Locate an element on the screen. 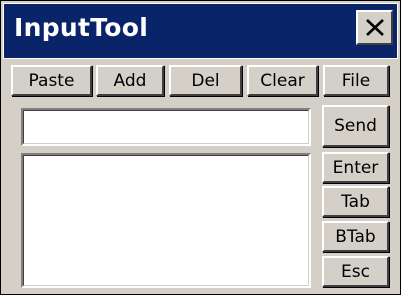 The height and width of the screenshot is (295, 401). text-input is located at coordinates (166, 127).